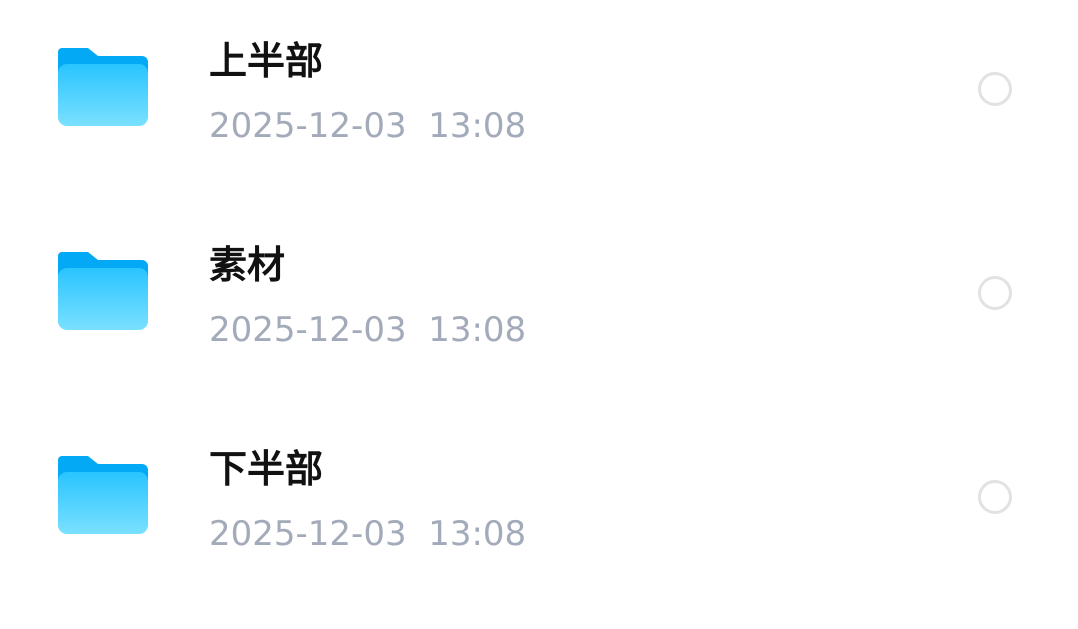 This screenshot has height=629, width=1078. What do you see at coordinates (266, 61) in the screenshot?
I see `file-name: 上半部` at bounding box center [266, 61].